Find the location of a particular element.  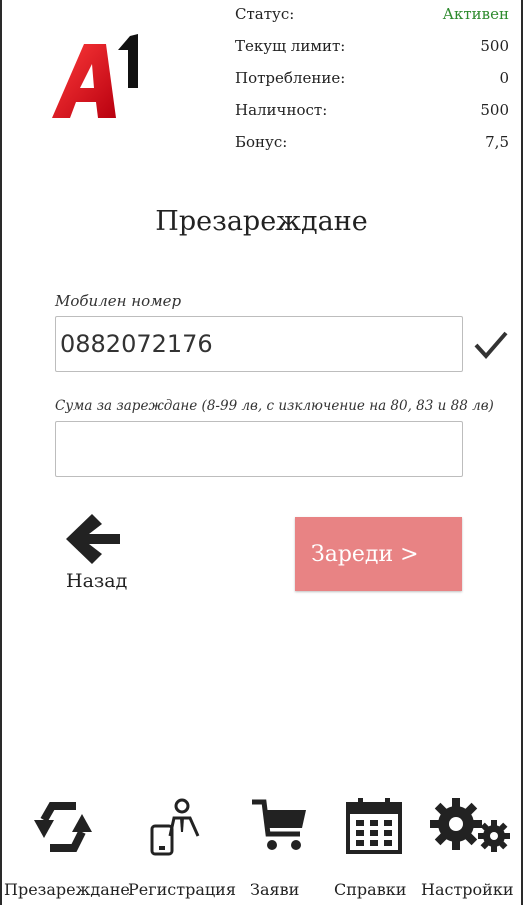

status-value: Активен is located at coordinates (475, 14).